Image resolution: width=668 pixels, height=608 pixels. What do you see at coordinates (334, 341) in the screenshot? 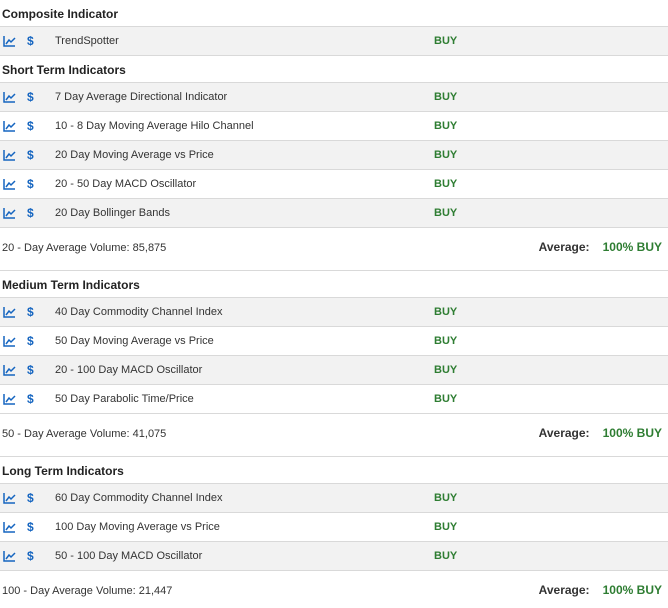
I see `indicator-row: $ 50 Day Moving Average vs Price BUY` at bounding box center [334, 341].